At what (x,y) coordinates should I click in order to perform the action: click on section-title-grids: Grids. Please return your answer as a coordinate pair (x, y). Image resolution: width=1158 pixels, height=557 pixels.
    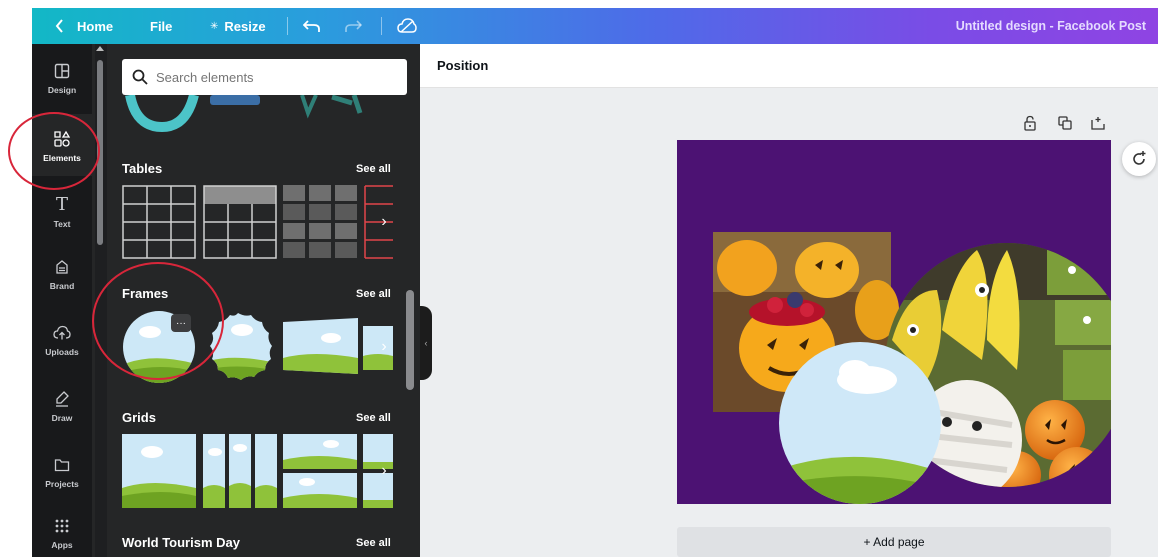
    Looking at the image, I should click on (139, 417).